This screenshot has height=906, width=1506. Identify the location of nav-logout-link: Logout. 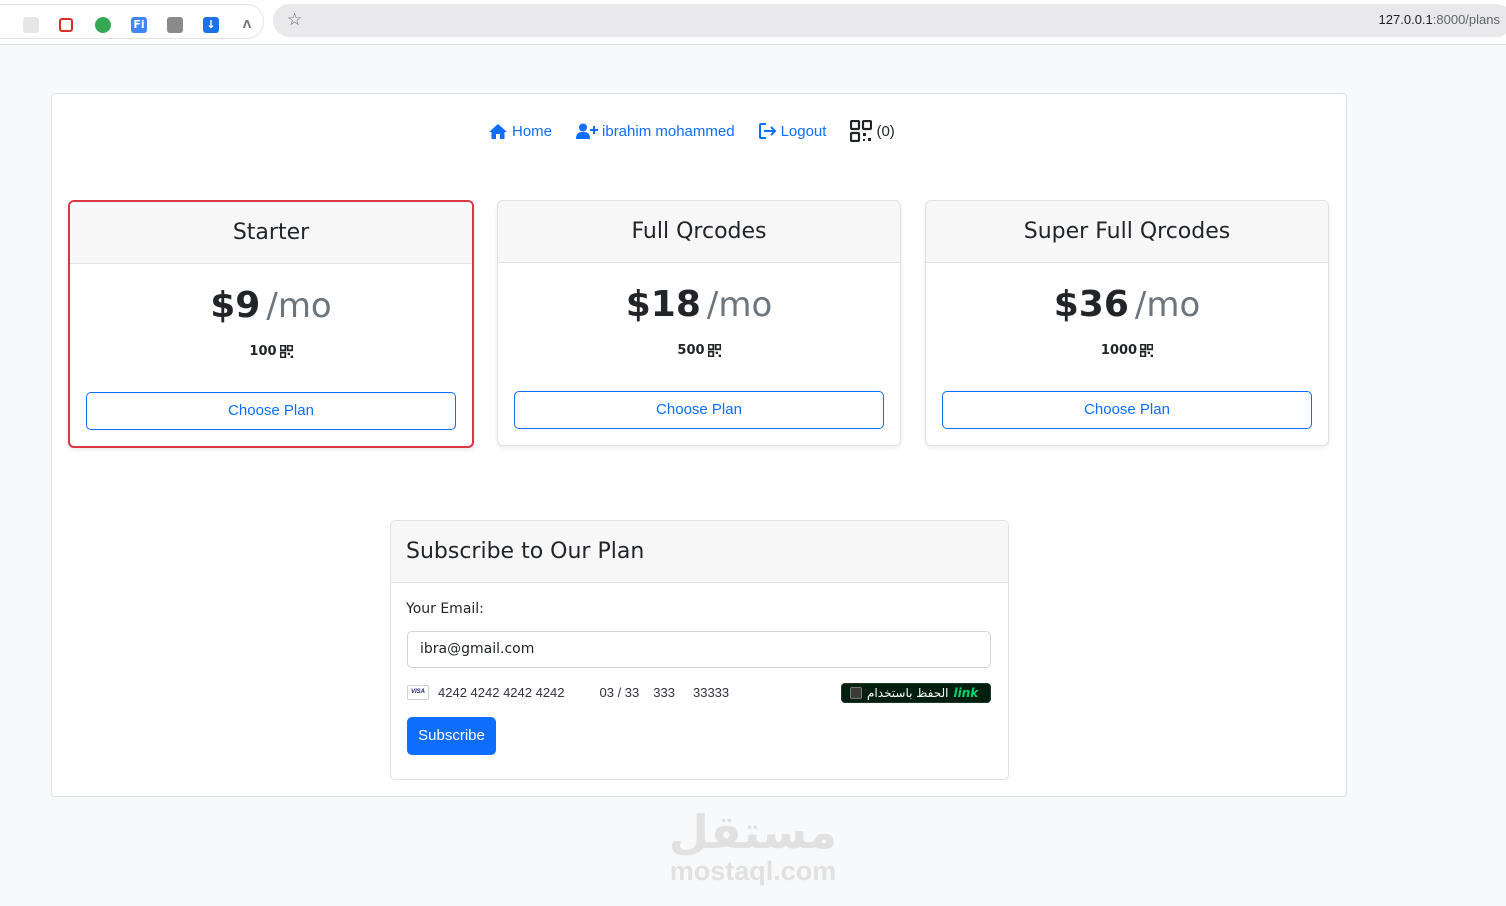
(792, 131).